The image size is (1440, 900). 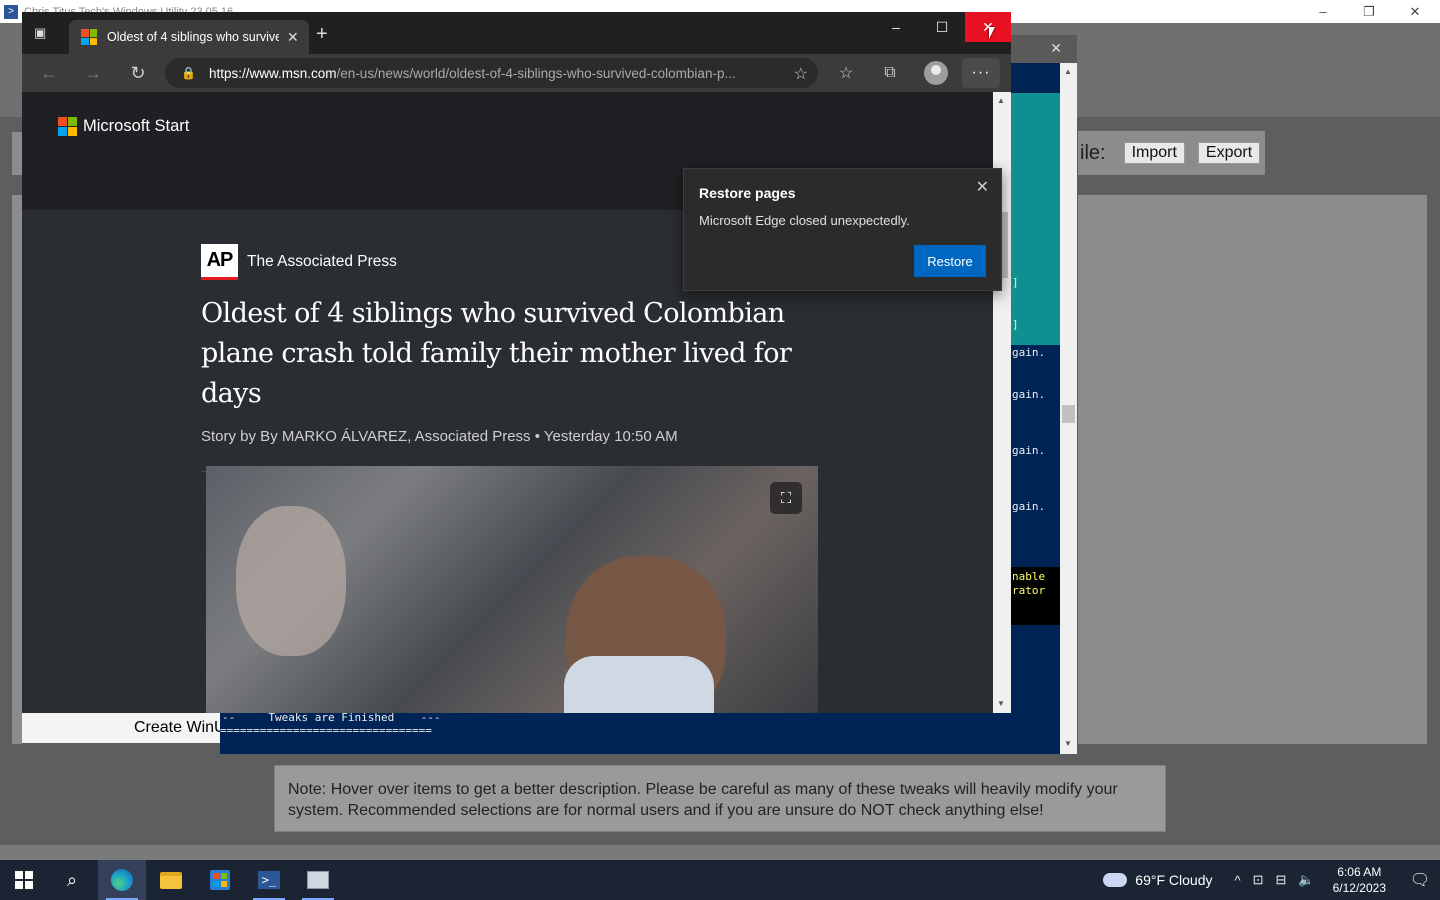 What do you see at coordinates (1271, 880) in the screenshot?
I see `system-tray: 69°F Cloudy ^ ⊡ ⊟ 🔈 6:06 AM 6/12/2023 🗨` at bounding box center [1271, 880].